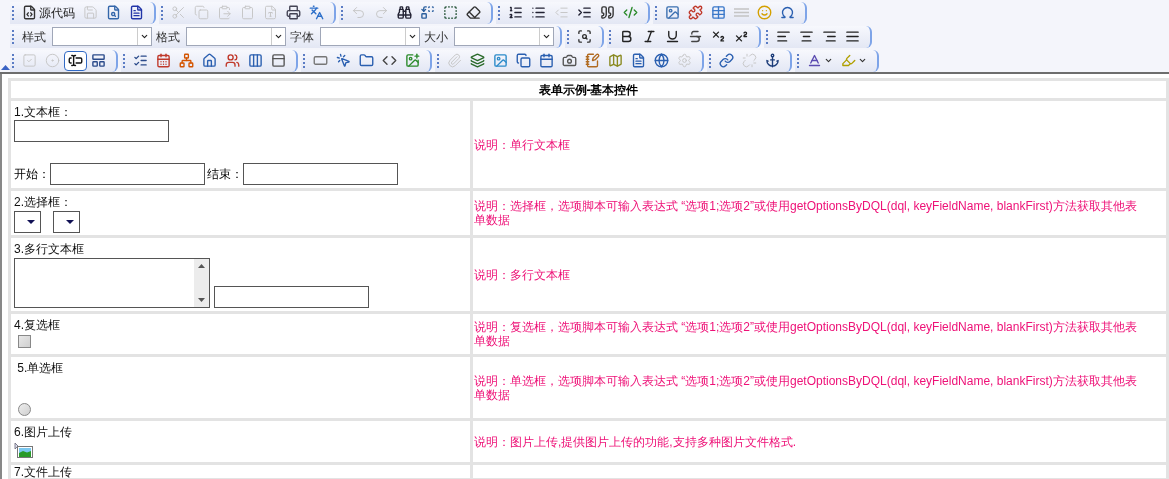 This screenshot has width=1169, height=479. Describe the element at coordinates (320, 174) in the screenshot. I see `end-field` at that location.